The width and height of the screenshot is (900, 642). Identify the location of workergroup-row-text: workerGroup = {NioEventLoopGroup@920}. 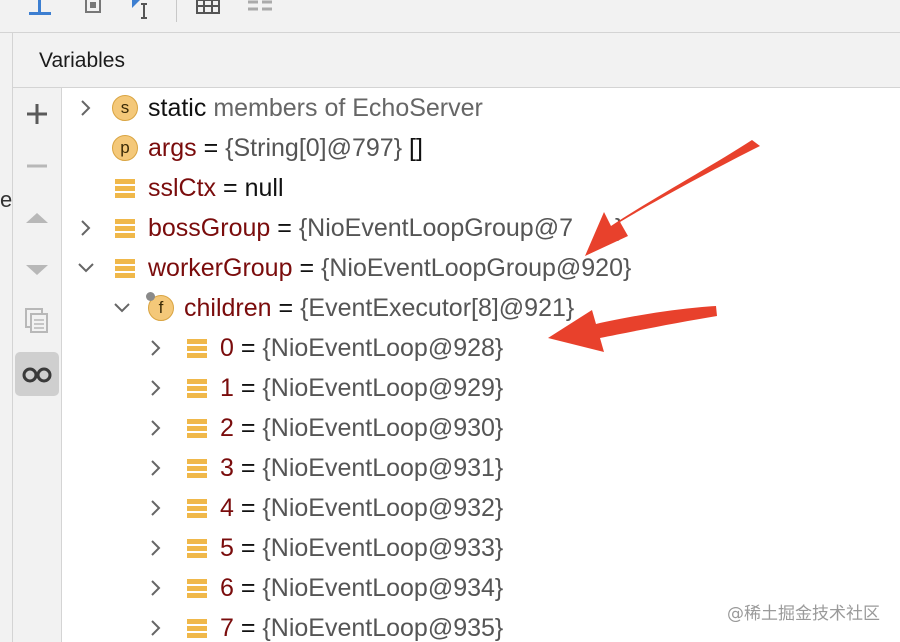
(389, 268).